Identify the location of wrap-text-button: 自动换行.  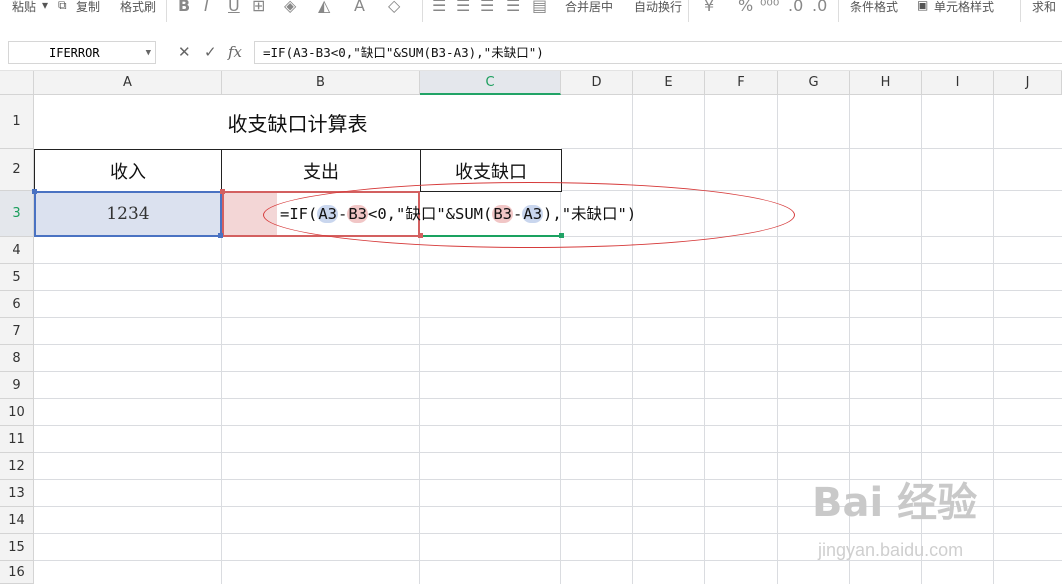
(658, 7).